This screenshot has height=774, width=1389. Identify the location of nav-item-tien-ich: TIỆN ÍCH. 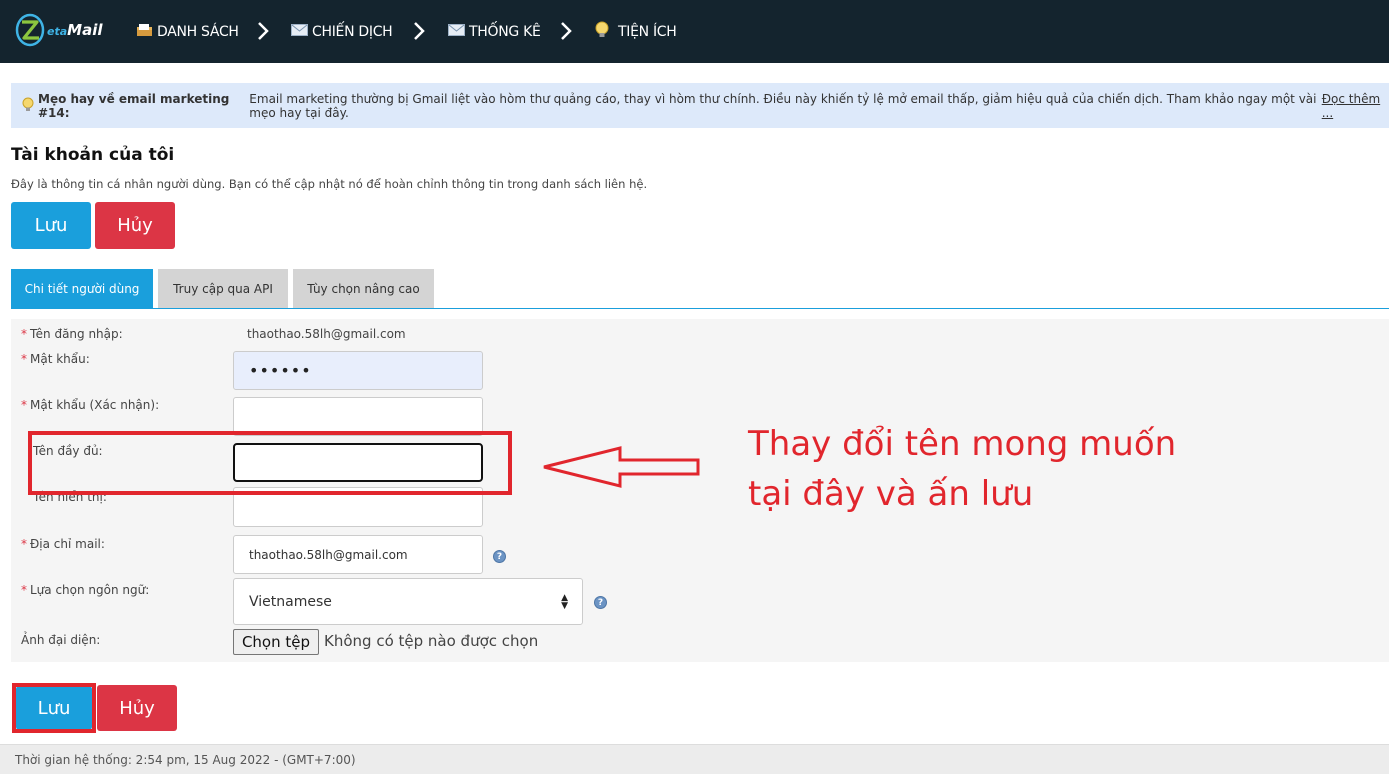
(635, 31).